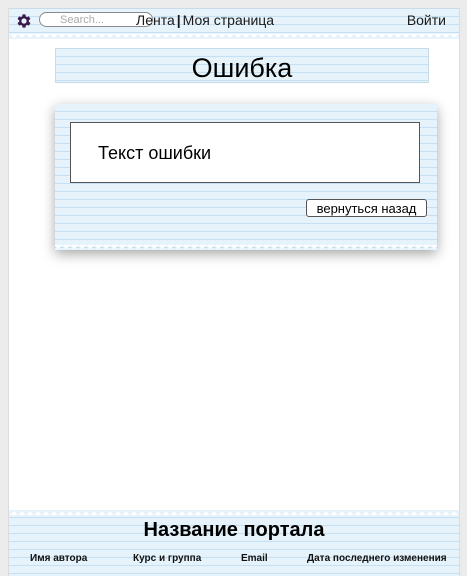 Image resolution: width=467 pixels, height=576 pixels. What do you see at coordinates (234, 530) in the screenshot?
I see `portal-name: Название портала` at bounding box center [234, 530].